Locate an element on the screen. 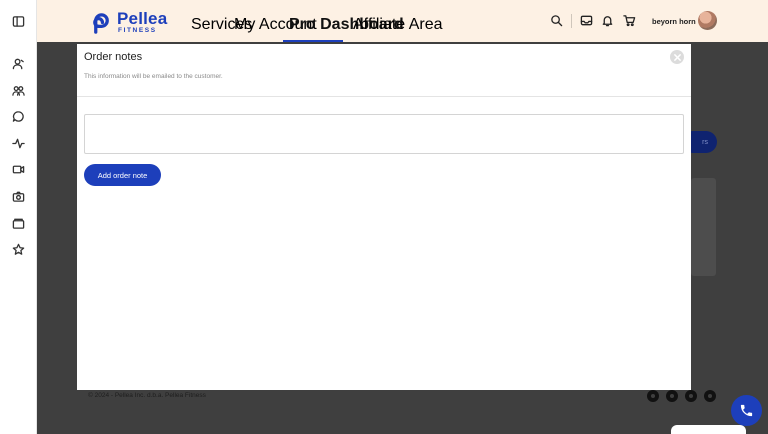 The width and height of the screenshot is (768, 434). search-icon is located at coordinates (556, 20).